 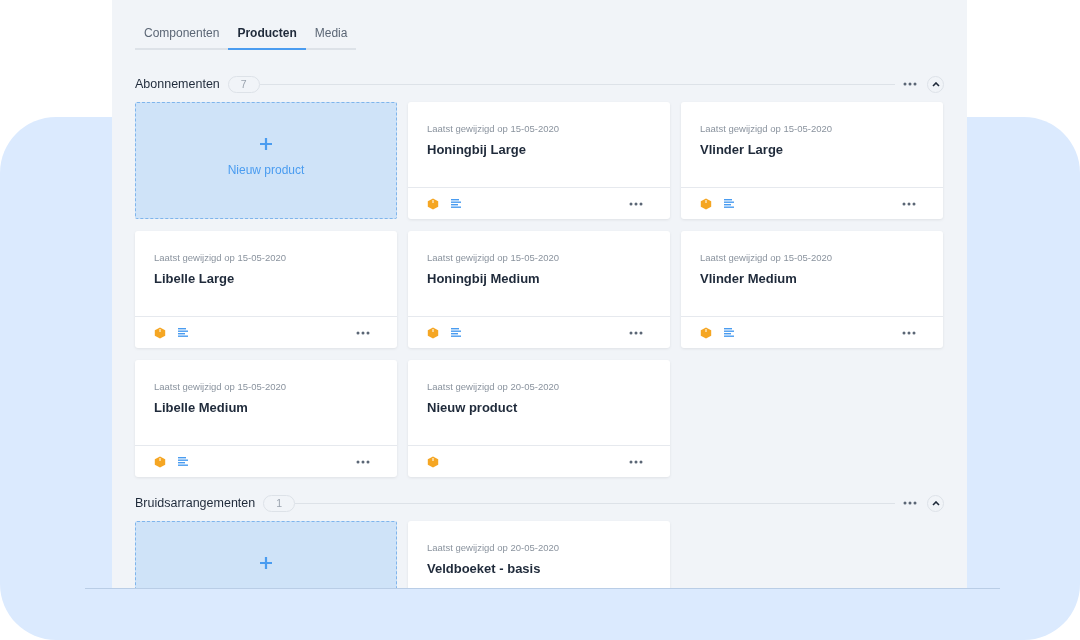 I want to click on product-name: Vlinder Large, so click(x=742, y=150).